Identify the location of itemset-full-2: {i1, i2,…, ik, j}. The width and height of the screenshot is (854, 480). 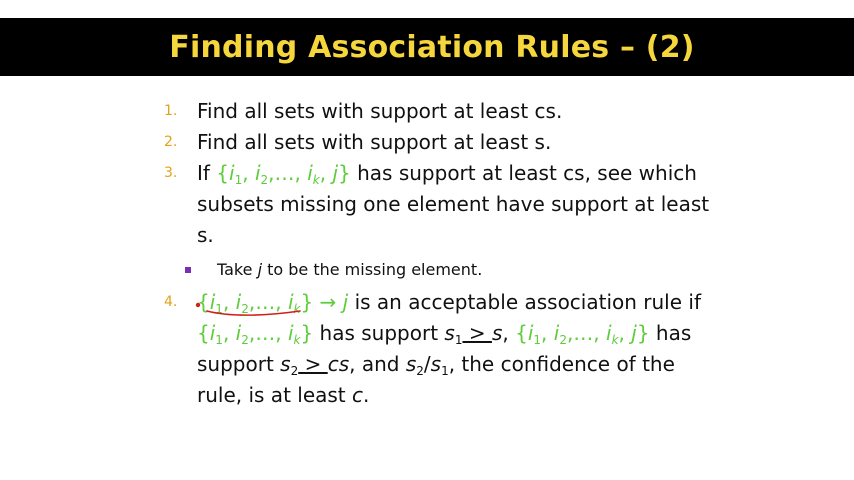
(582, 334).